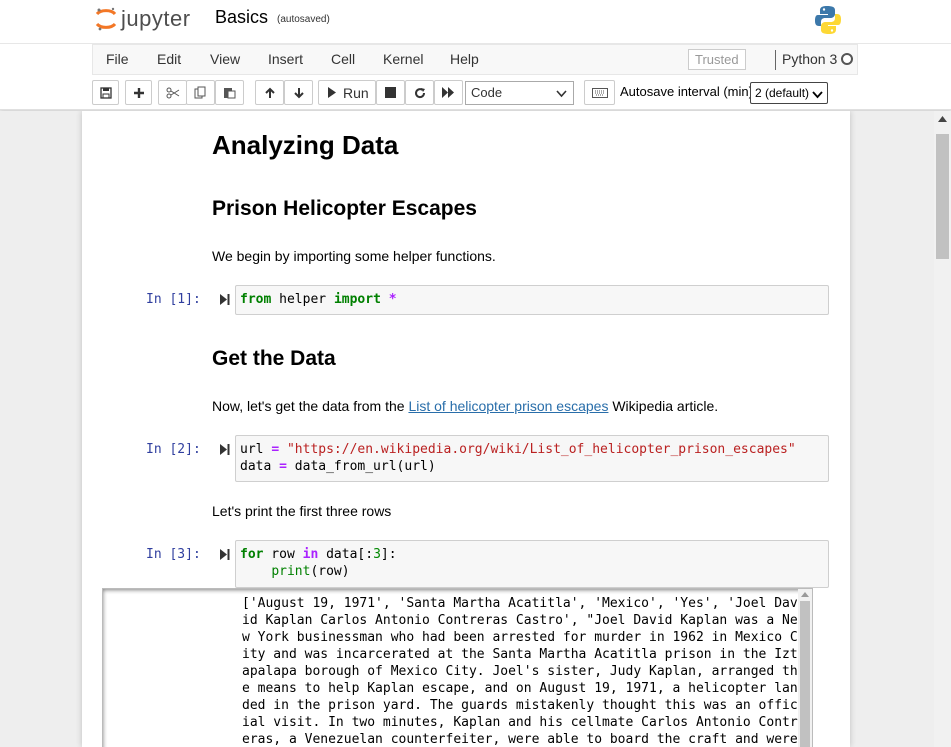 The image size is (951, 747). What do you see at coordinates (717, 59) in the screenshot?
I see `trusted-indicator: Trusted` at bounding box center [717, 59].